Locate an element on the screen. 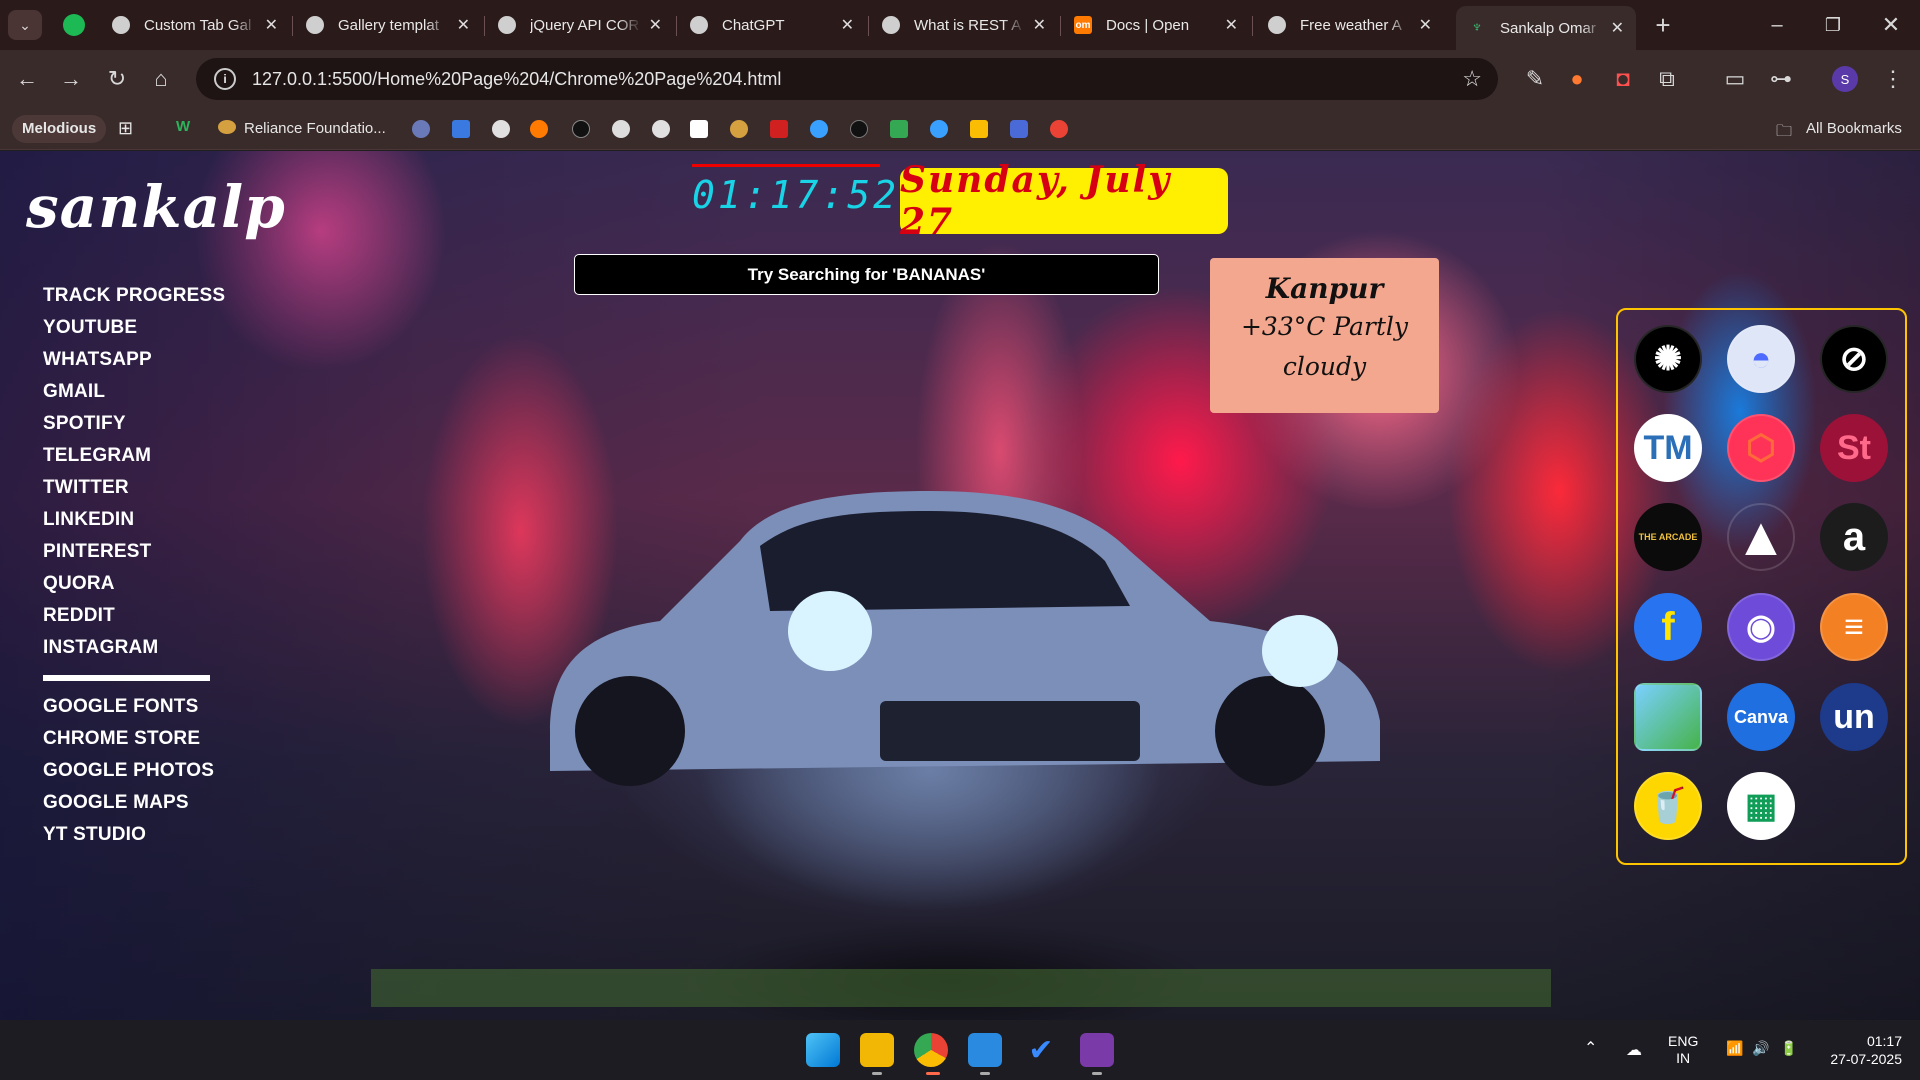  language-indicator: ENG IN is located at coordinates (1683, 1050).